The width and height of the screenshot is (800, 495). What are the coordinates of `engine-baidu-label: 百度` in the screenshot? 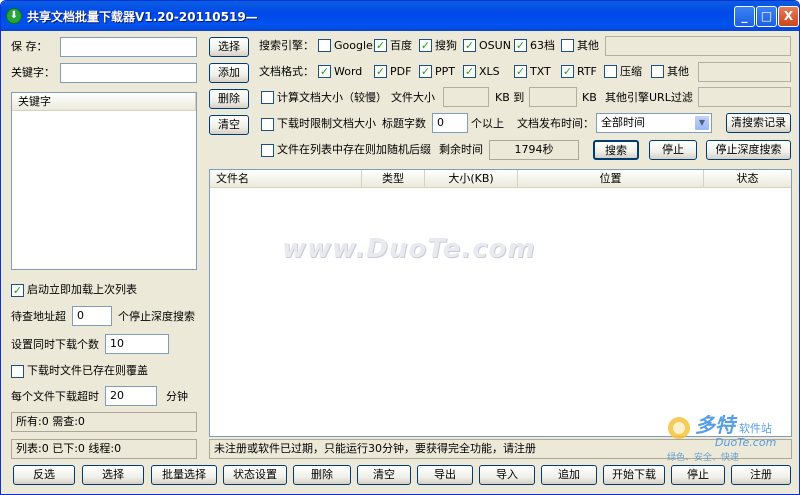 It's located at (401, 45).